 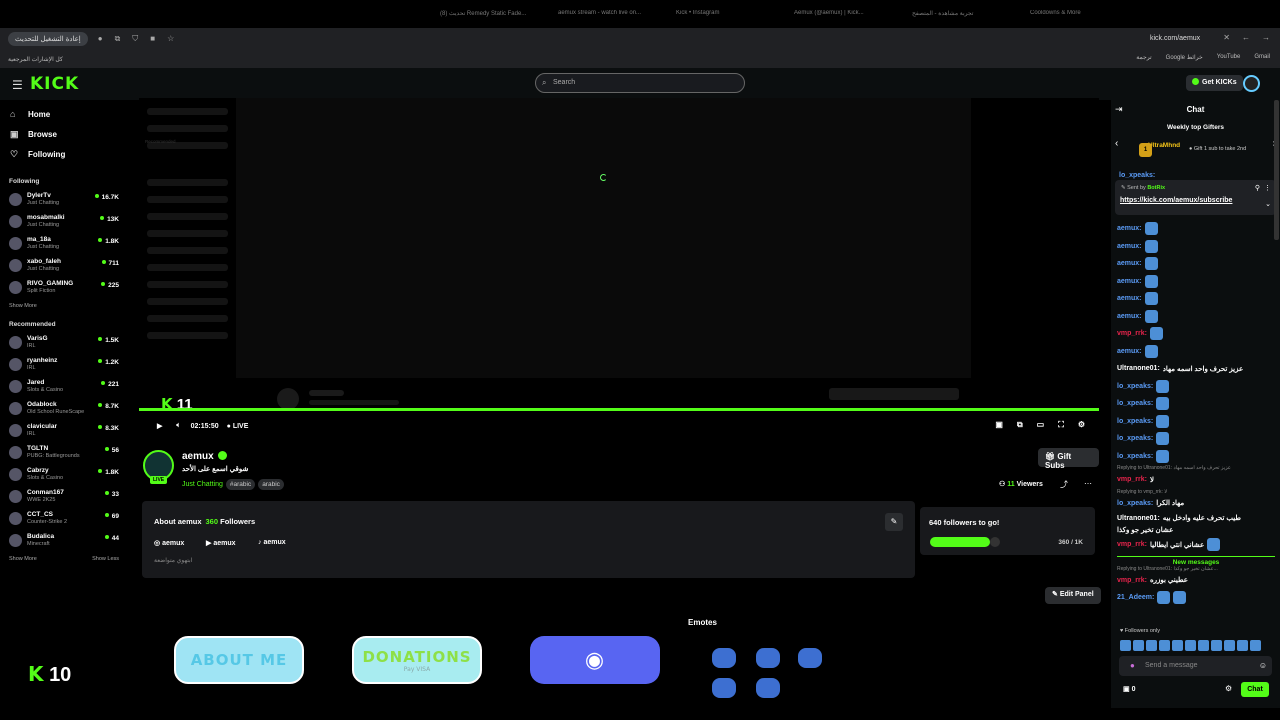 What do you see at coordinates (1143, 57) in the screenshot?
I see `bookmark: ترجمة` at bounding box center [1143, 57].